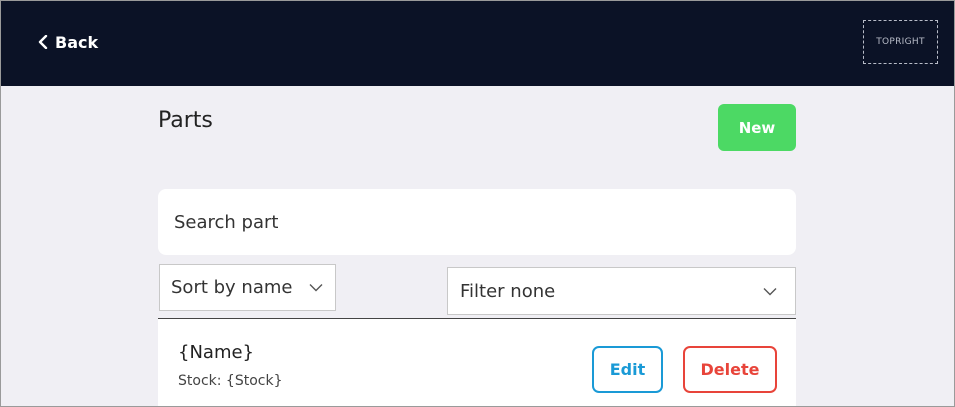 This screenshot has width=955, height=407. I want to click on back-button: Back, so click(68, 42).